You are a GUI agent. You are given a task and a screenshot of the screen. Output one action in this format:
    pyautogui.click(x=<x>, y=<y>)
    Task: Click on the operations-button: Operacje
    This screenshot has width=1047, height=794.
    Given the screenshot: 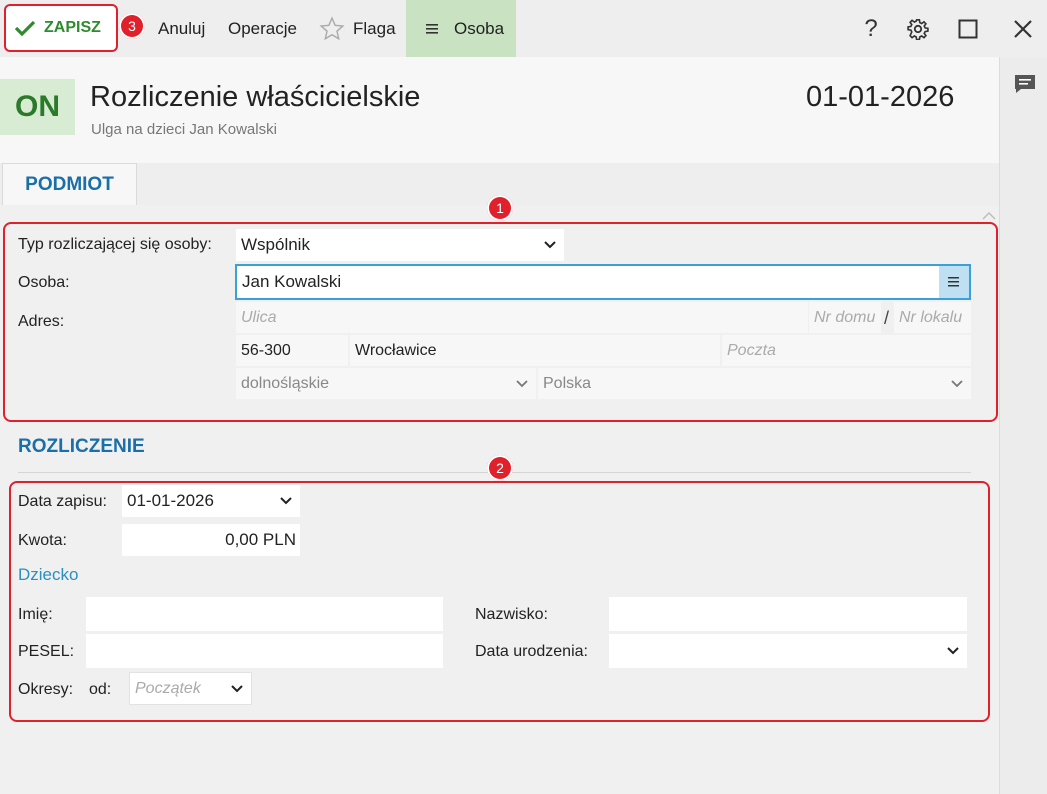 What is the action you would take?
    pyautogui.click(x=262, y=28)
    